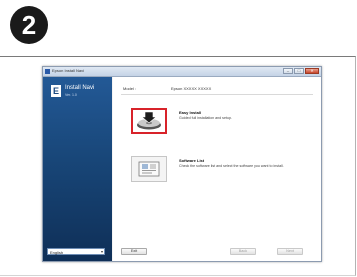  What do you see at coordinates (190, 112) in the screenshot?
I see `easy-install-title: Easy Install` at bounding box center [190, 112].